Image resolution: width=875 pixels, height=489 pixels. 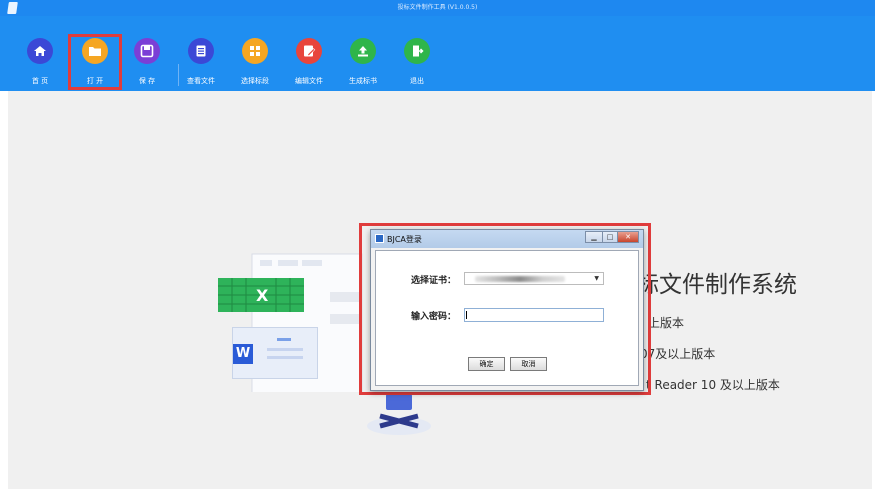 What do you see at coordinates (95, 62) in the screenshot?
I see `open-button-highlight` at bounding box center [95, 62].